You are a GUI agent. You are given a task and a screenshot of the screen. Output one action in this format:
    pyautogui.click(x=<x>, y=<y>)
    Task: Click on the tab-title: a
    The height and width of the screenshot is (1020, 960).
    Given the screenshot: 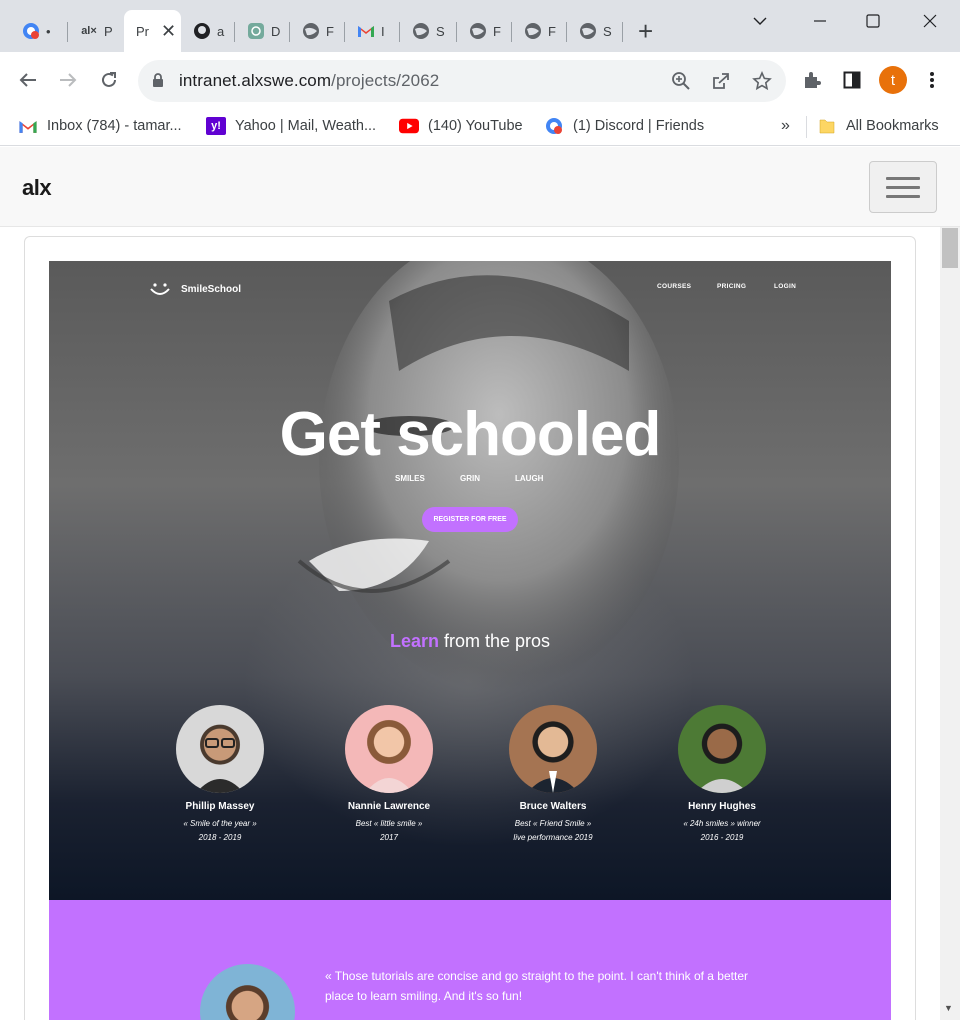 What is the action you would take?
    pyautogui.click(x=221, y=31)
    